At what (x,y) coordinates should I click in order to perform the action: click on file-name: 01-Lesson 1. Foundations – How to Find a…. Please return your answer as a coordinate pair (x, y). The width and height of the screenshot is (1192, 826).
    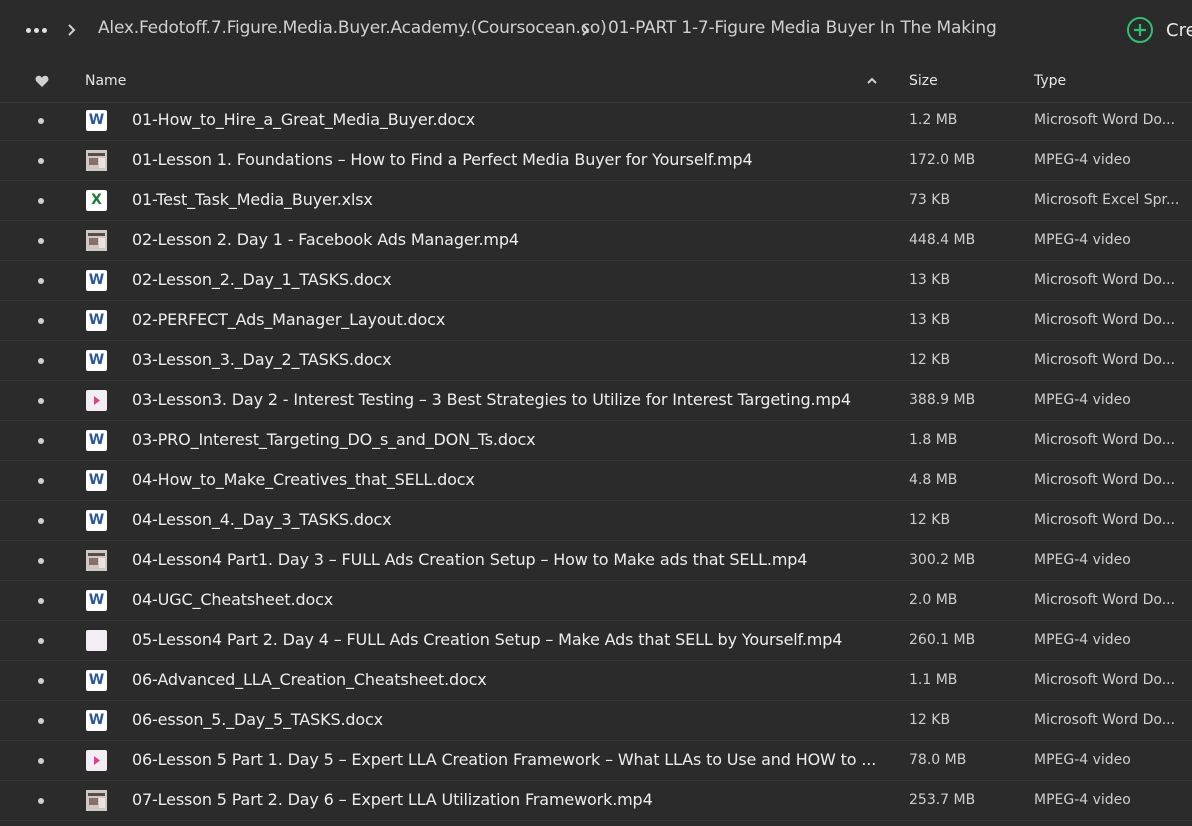
    Looking at the image, I should click on (442, 159).